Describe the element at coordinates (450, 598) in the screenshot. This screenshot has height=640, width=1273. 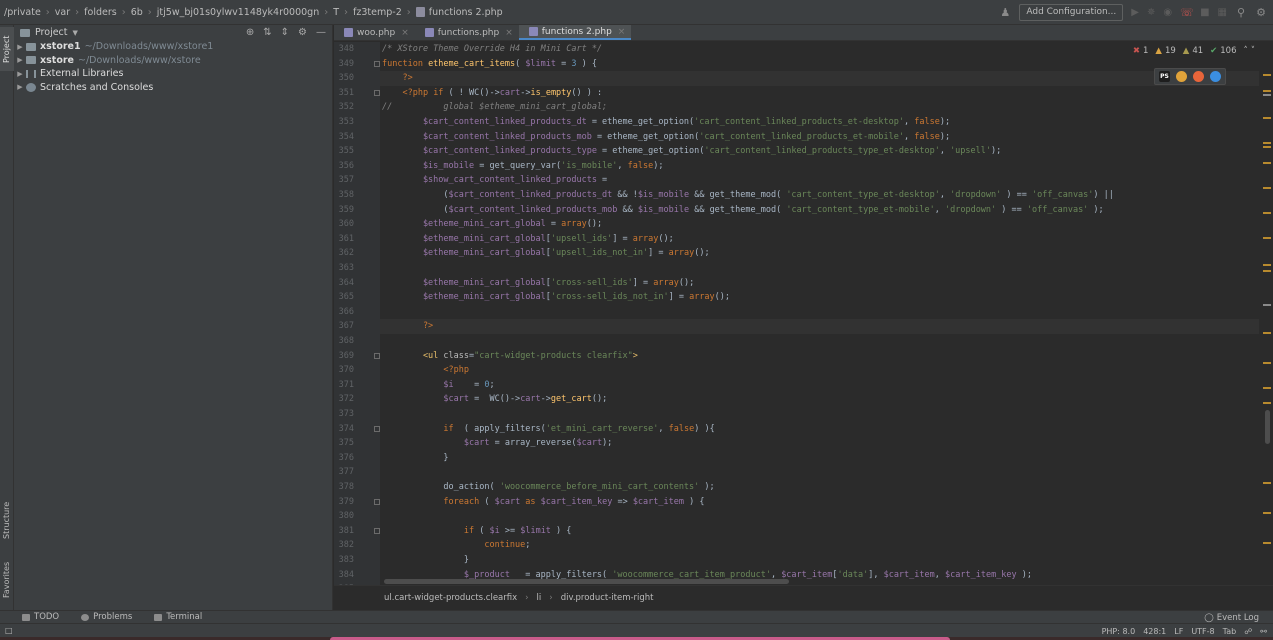
I see `code-breadcrumb-item: ul.cart-widget-products.clearfix` at that location.